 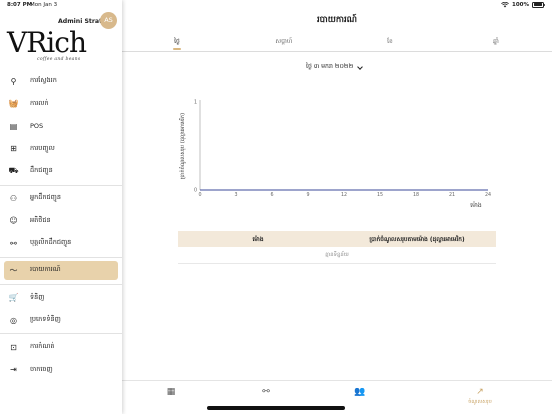 What do you see at coordinates (37, 126) in the screenshot?
I see `sidebar-item-label: POS` at bounding box center [37, 126].